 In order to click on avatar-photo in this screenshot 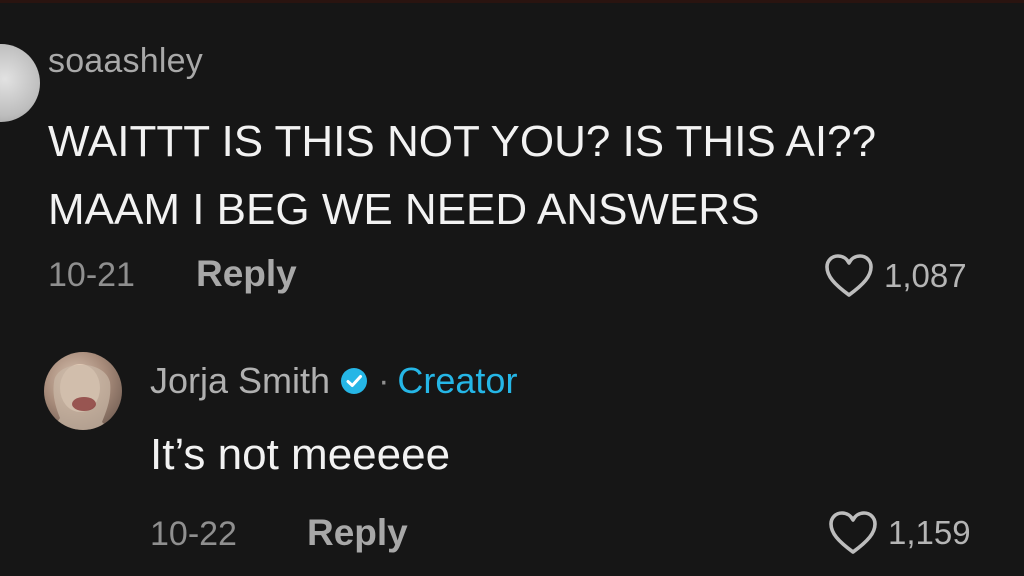, I will do `click(81, 397)`.